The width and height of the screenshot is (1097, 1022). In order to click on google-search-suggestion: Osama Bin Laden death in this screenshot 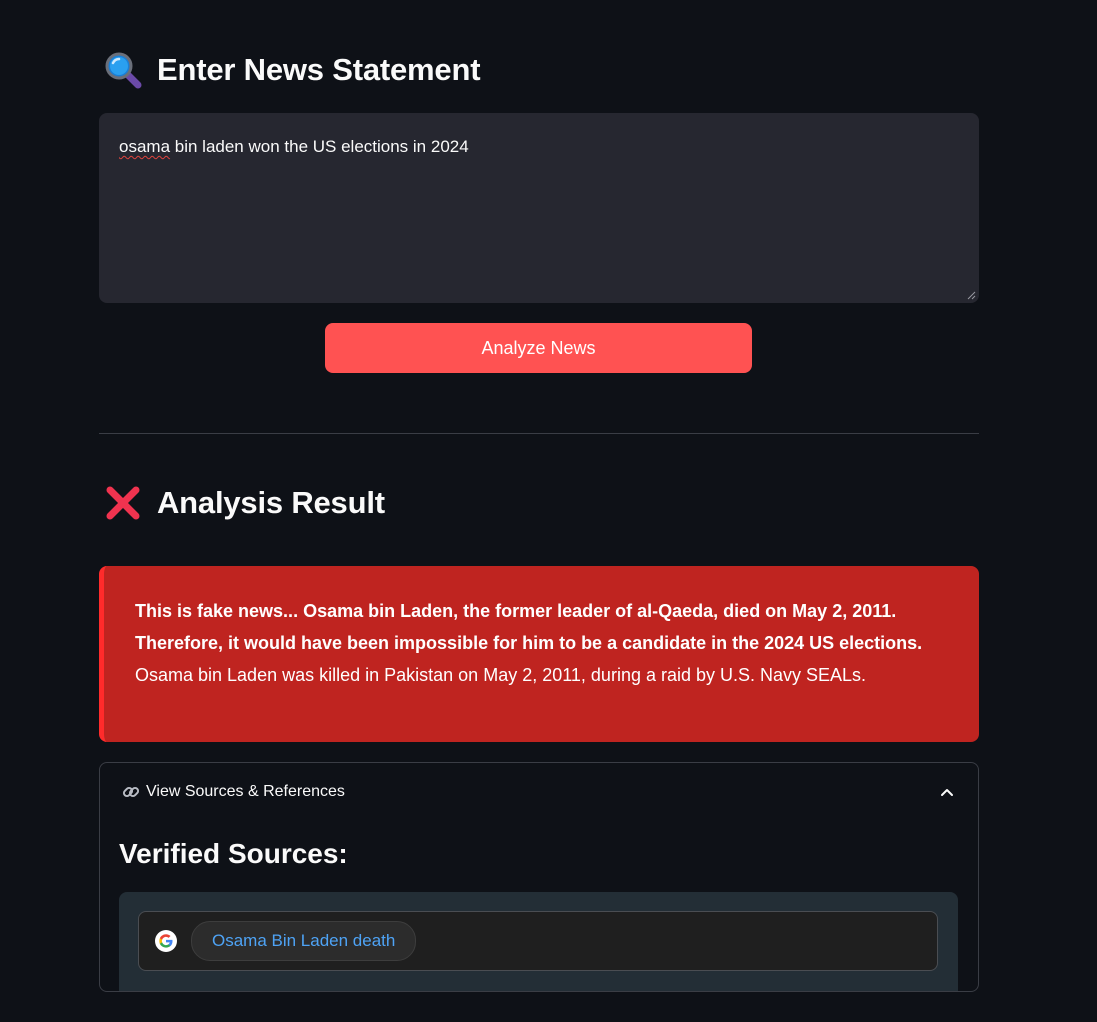, I will do `click(538, 941)`.